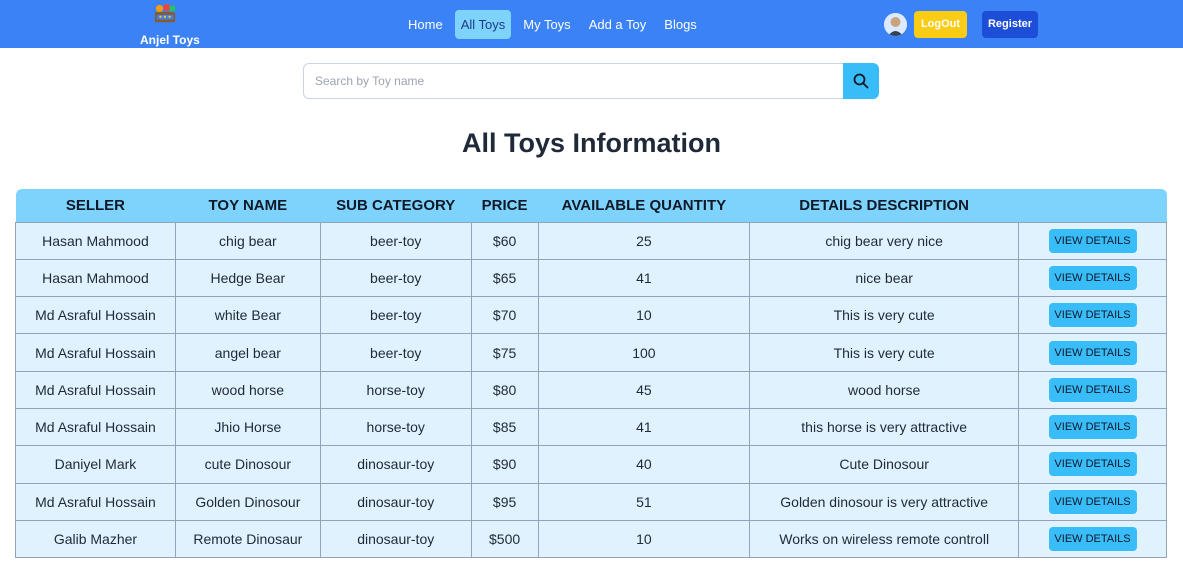 The height and width of the screenshot is (569, 1183). Describe the element at coordinates (504, 352) in the screenshot. I see `cell-price: $75` at that location.